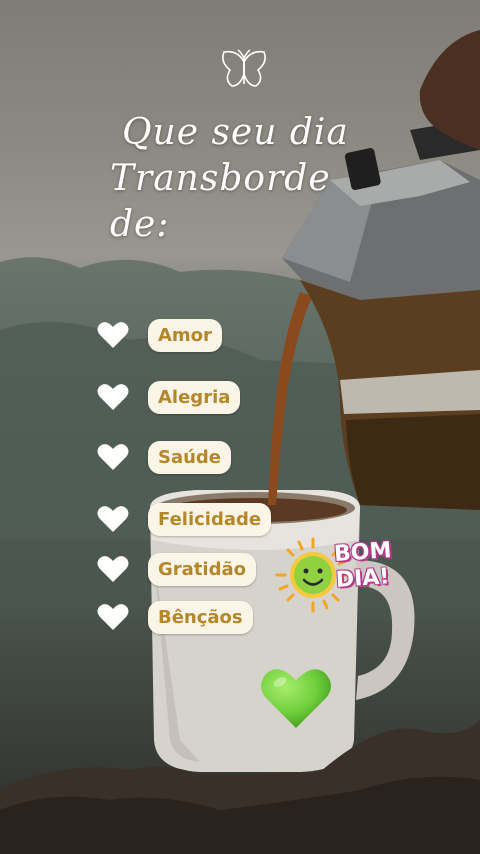 This screenshot has height=854, width=480. Describe the element at coordinates (244, 68) in the screenshot. I see `butterfly-icon` at that location.